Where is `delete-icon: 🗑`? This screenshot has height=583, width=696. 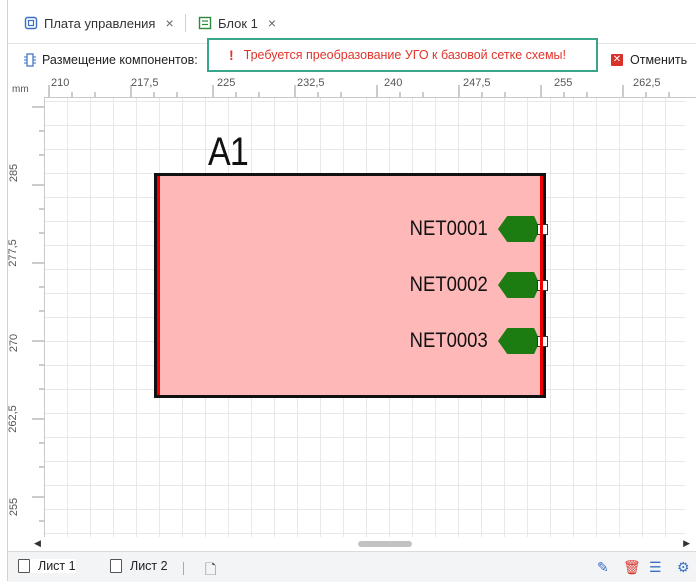 delete-icon: 🗑 is located at coordinates (632, 567).